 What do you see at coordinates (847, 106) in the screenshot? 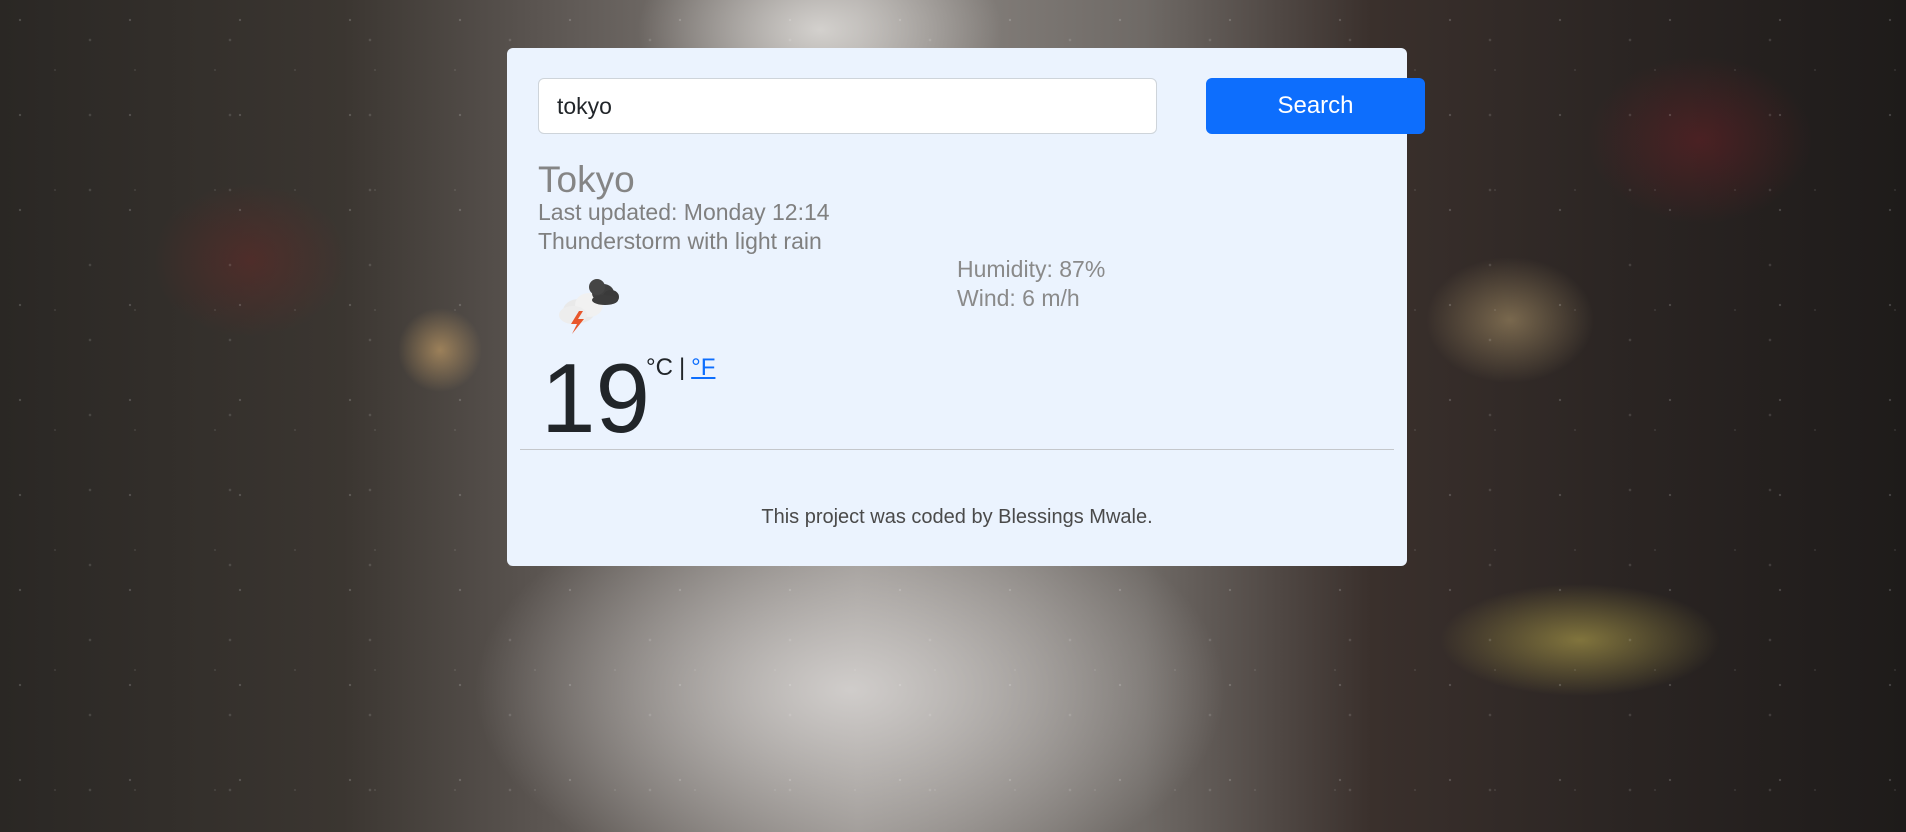
I see `city-search-input` at bounding box center [847, 106].